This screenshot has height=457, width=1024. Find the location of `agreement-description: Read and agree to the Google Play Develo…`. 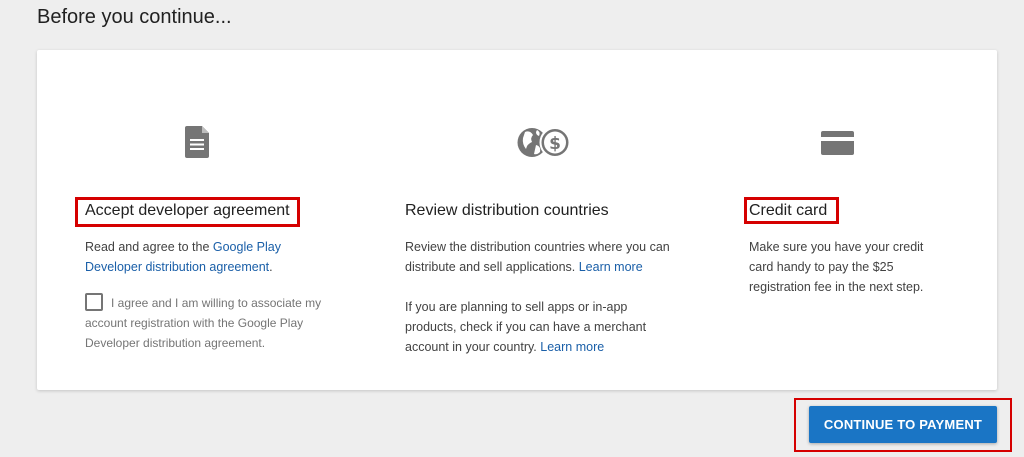

agreement-description: Read and agree to the Google Play Develo… is located at coordinates (205, 257).